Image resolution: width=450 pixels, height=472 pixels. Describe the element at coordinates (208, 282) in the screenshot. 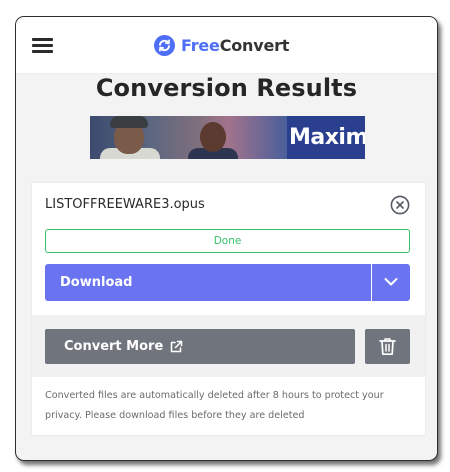

I see `download-button: Download` at that location.